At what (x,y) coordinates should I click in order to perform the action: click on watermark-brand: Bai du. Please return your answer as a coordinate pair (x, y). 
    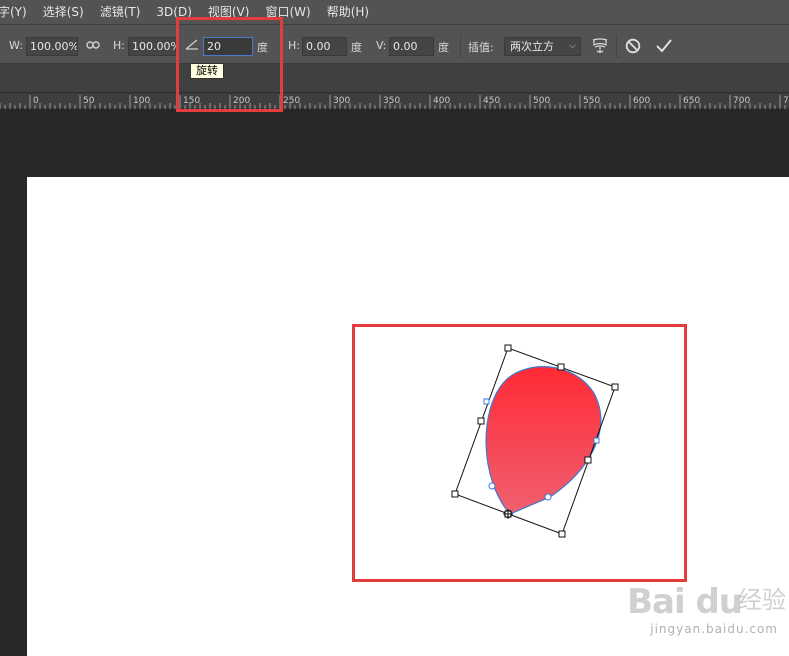
    Looking at the image, I should click on (685, 602).